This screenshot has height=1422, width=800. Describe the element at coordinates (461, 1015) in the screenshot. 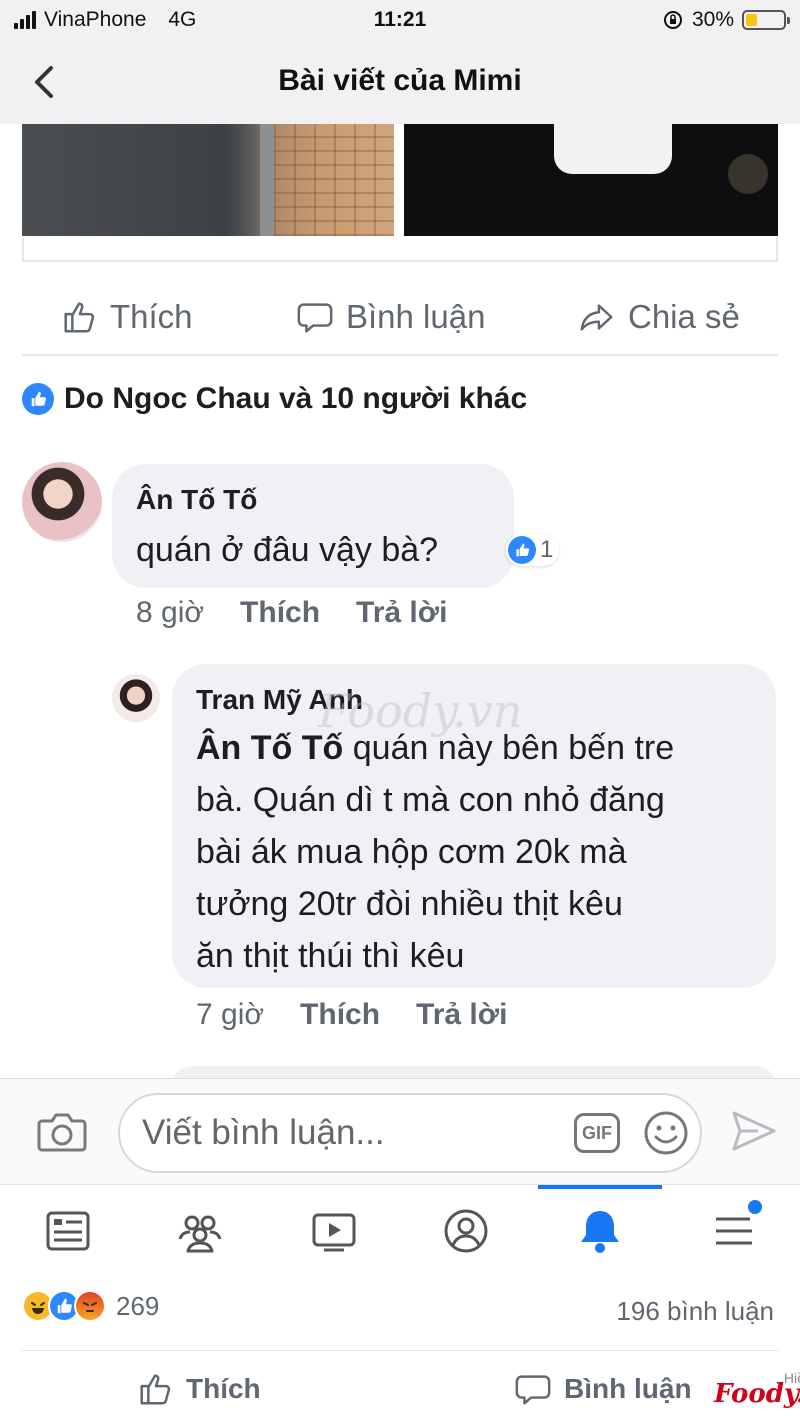

I see `reply-reply-button: Trả lời` at that location.